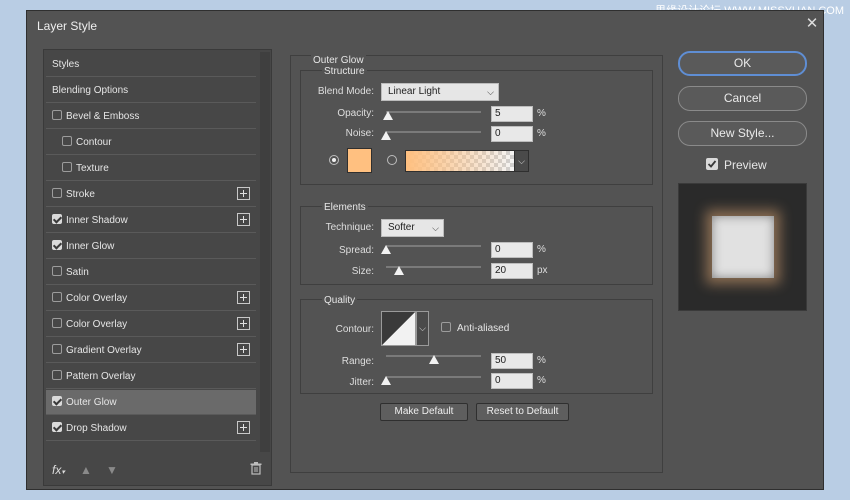 Image resolution: width=850 pixels, height=500 pixels. What do you see at coordinates (112, 470) in the screenshot?
I see `arrow-down-icon: ▼` at bounding box center [112, 470].